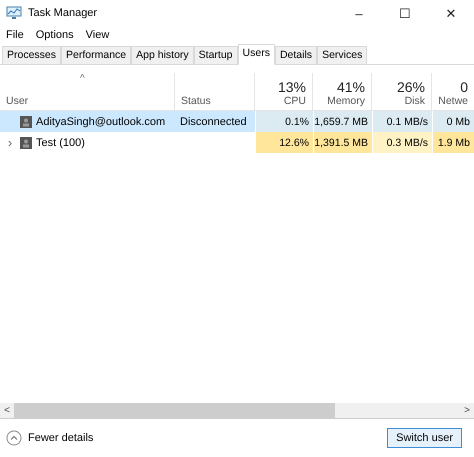 This screenshot has width=474, height=457. Describe the element at coordinates (295, 101) in the screenshot. I see `column-header: CPU` at that location.